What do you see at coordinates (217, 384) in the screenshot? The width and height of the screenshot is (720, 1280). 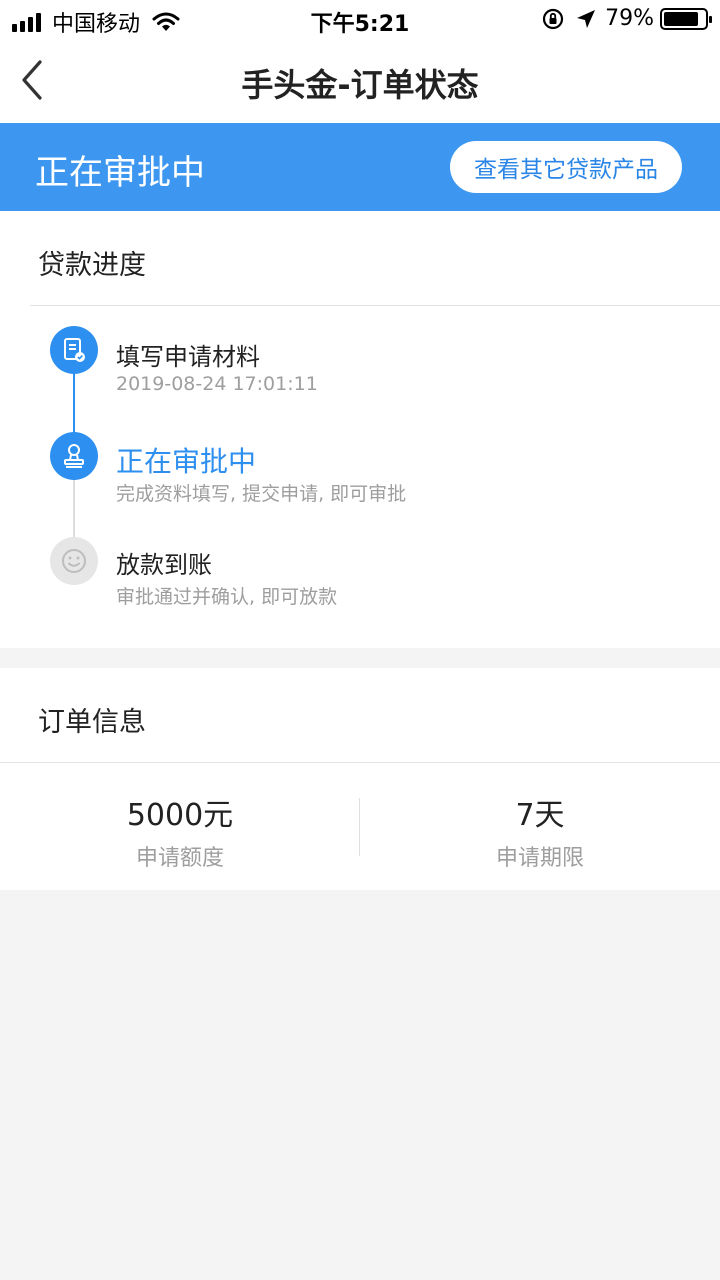 I see `step-subtitle: 2019-08-24 17:01:11` at bounding box center [217, 384].